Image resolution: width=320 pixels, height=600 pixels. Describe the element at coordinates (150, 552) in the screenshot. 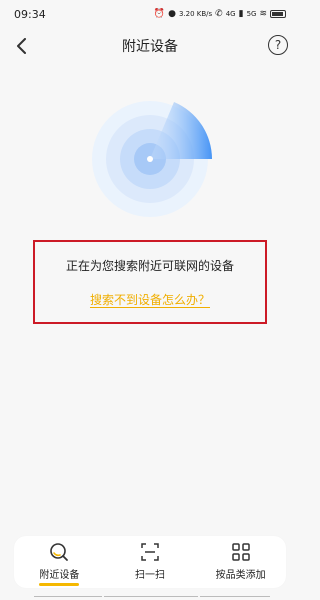

I see `scan-icon` at that location.